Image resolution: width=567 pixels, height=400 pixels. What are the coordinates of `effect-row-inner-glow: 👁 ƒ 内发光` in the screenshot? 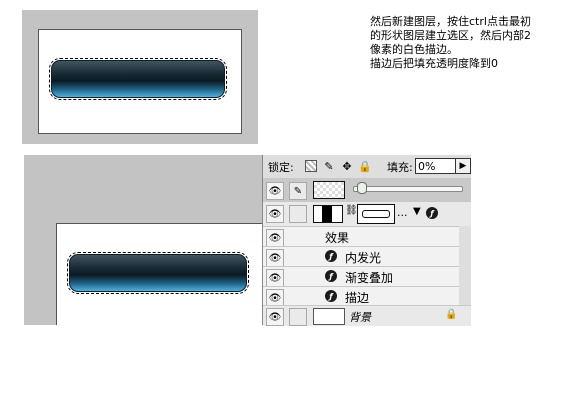 It's located at (361, 256).